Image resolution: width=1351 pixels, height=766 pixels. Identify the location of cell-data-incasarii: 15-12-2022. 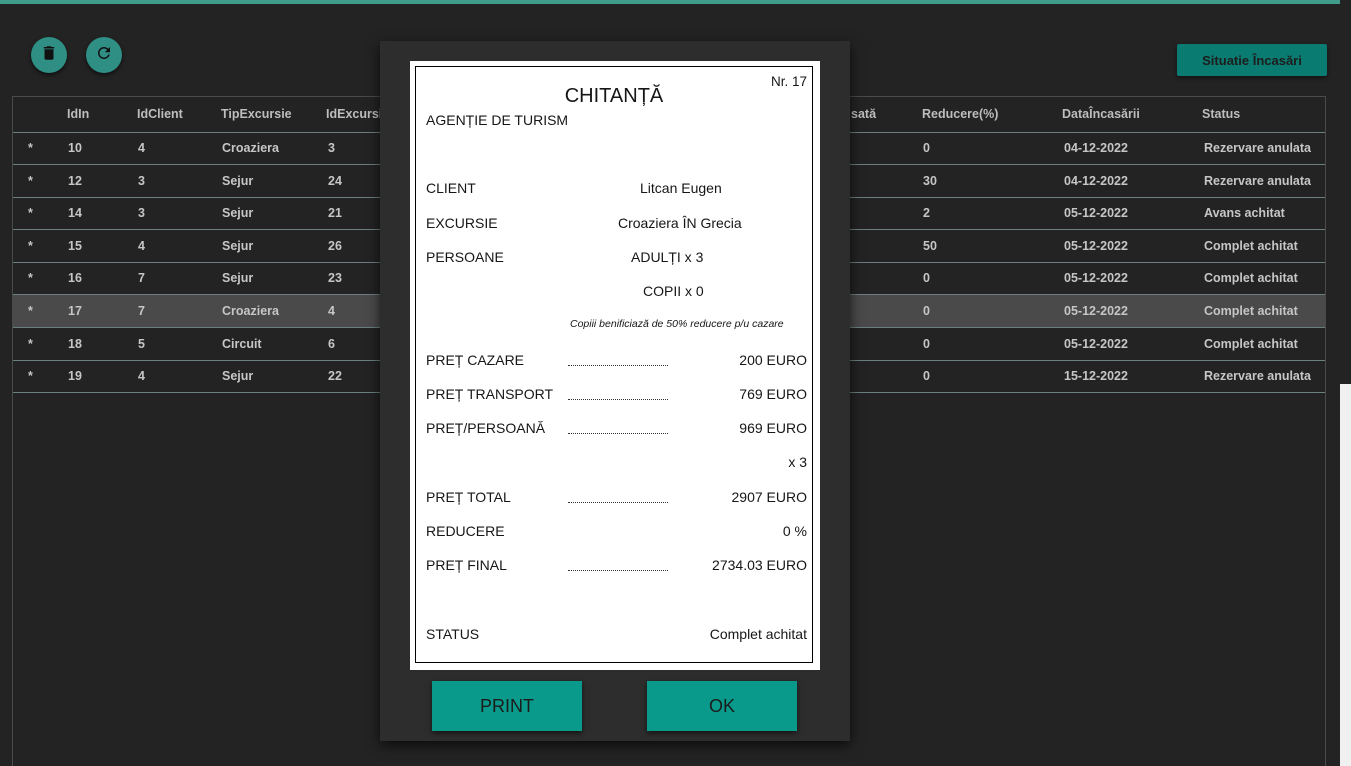
(1096, 376).